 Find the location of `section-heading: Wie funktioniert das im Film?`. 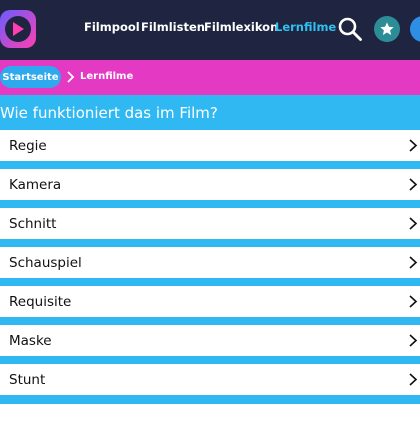

section-heading: Wie funktioniert das im Film? is located at coordinates (109, 113).